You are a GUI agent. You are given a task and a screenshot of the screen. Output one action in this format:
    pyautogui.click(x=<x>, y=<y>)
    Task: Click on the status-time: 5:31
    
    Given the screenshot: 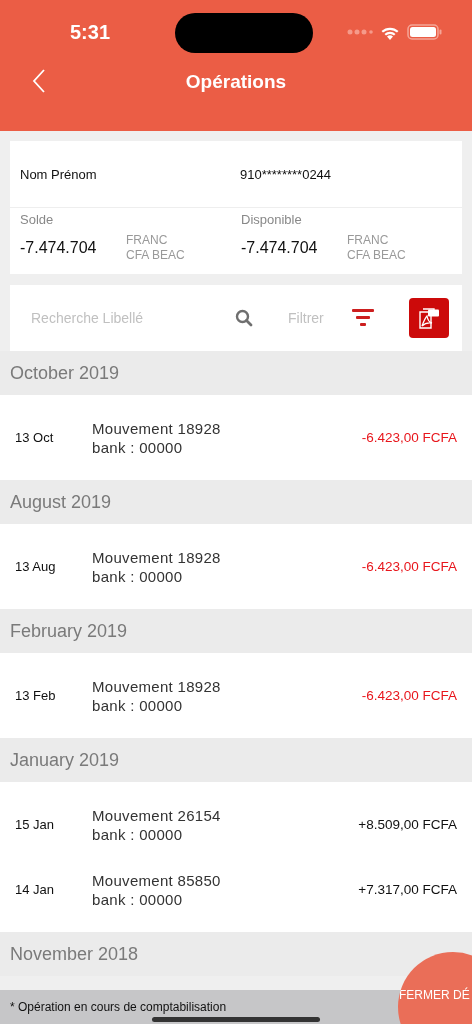 What is the action you would take?
    pyautogui.click(x=91, y=32)
    